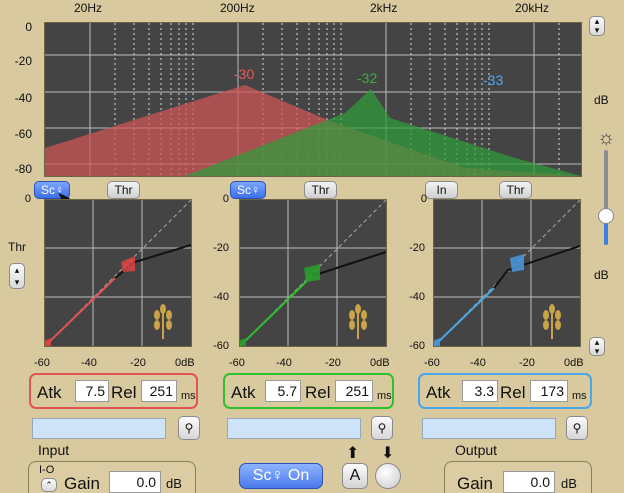  I want to click on band-2-tick: -20, so click(333, 363).